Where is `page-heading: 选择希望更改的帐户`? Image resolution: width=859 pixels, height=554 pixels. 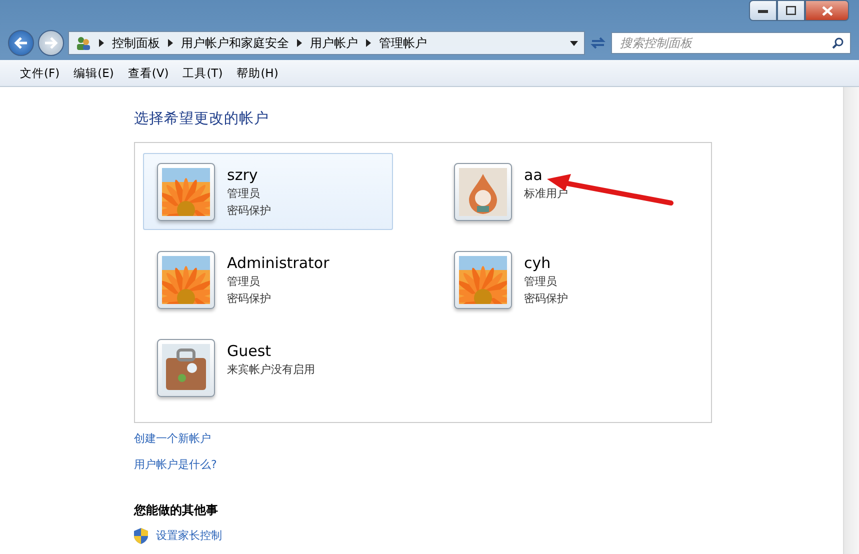
page-heading: 选择希望更改的帐户 is located at coordinates (202, 119).